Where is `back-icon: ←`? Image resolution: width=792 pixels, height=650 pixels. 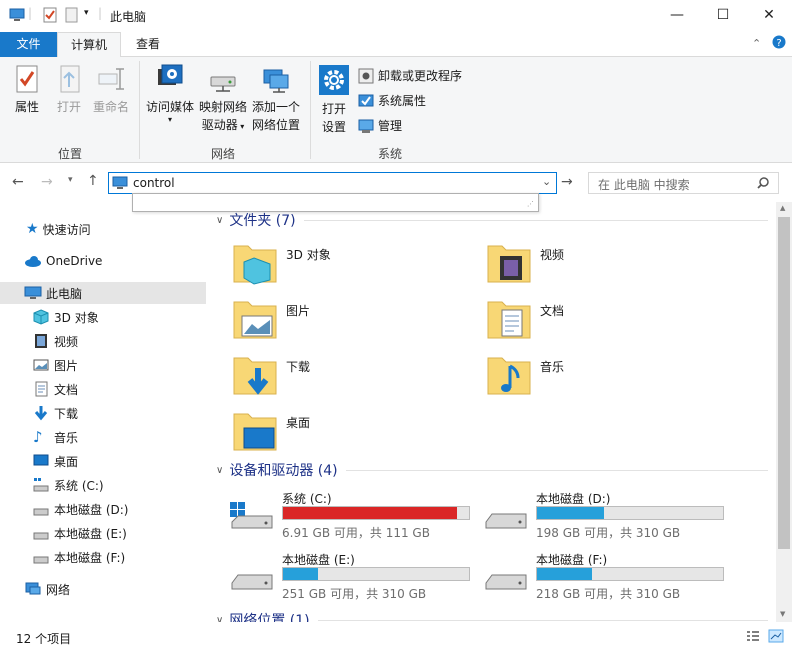 back-icon: ← is located at coordinates (18, 182).